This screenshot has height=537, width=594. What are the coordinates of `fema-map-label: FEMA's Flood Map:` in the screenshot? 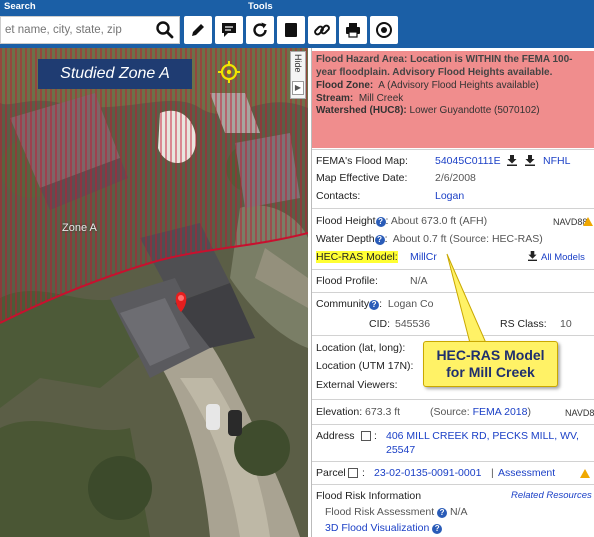 It's located at (362, 161).